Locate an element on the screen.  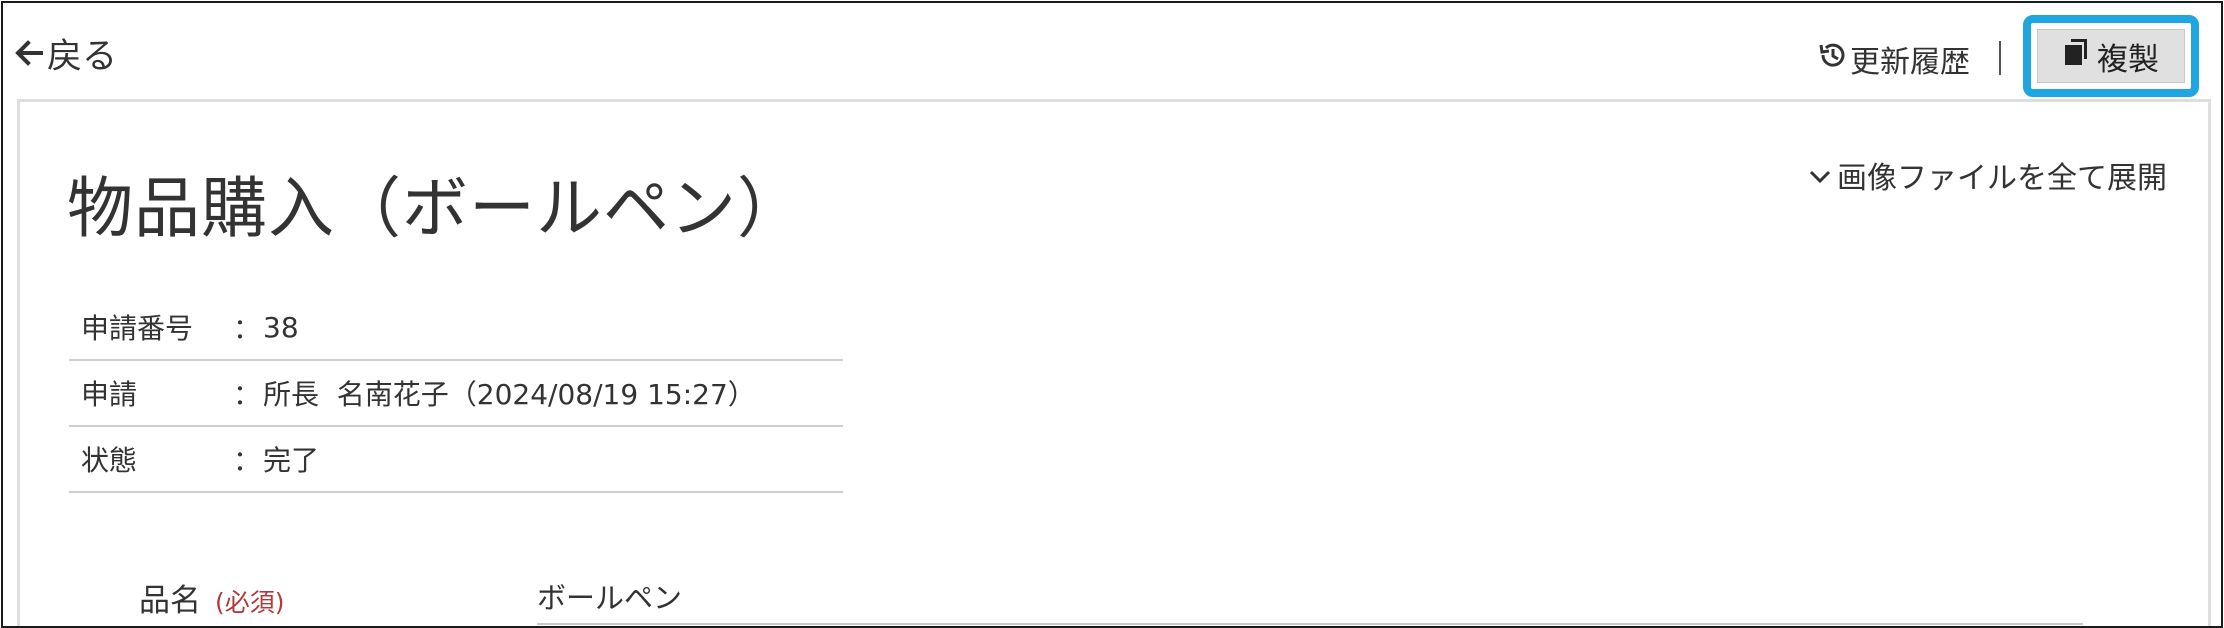
copy-label: 複製 is located at coordinates (2128, 59).